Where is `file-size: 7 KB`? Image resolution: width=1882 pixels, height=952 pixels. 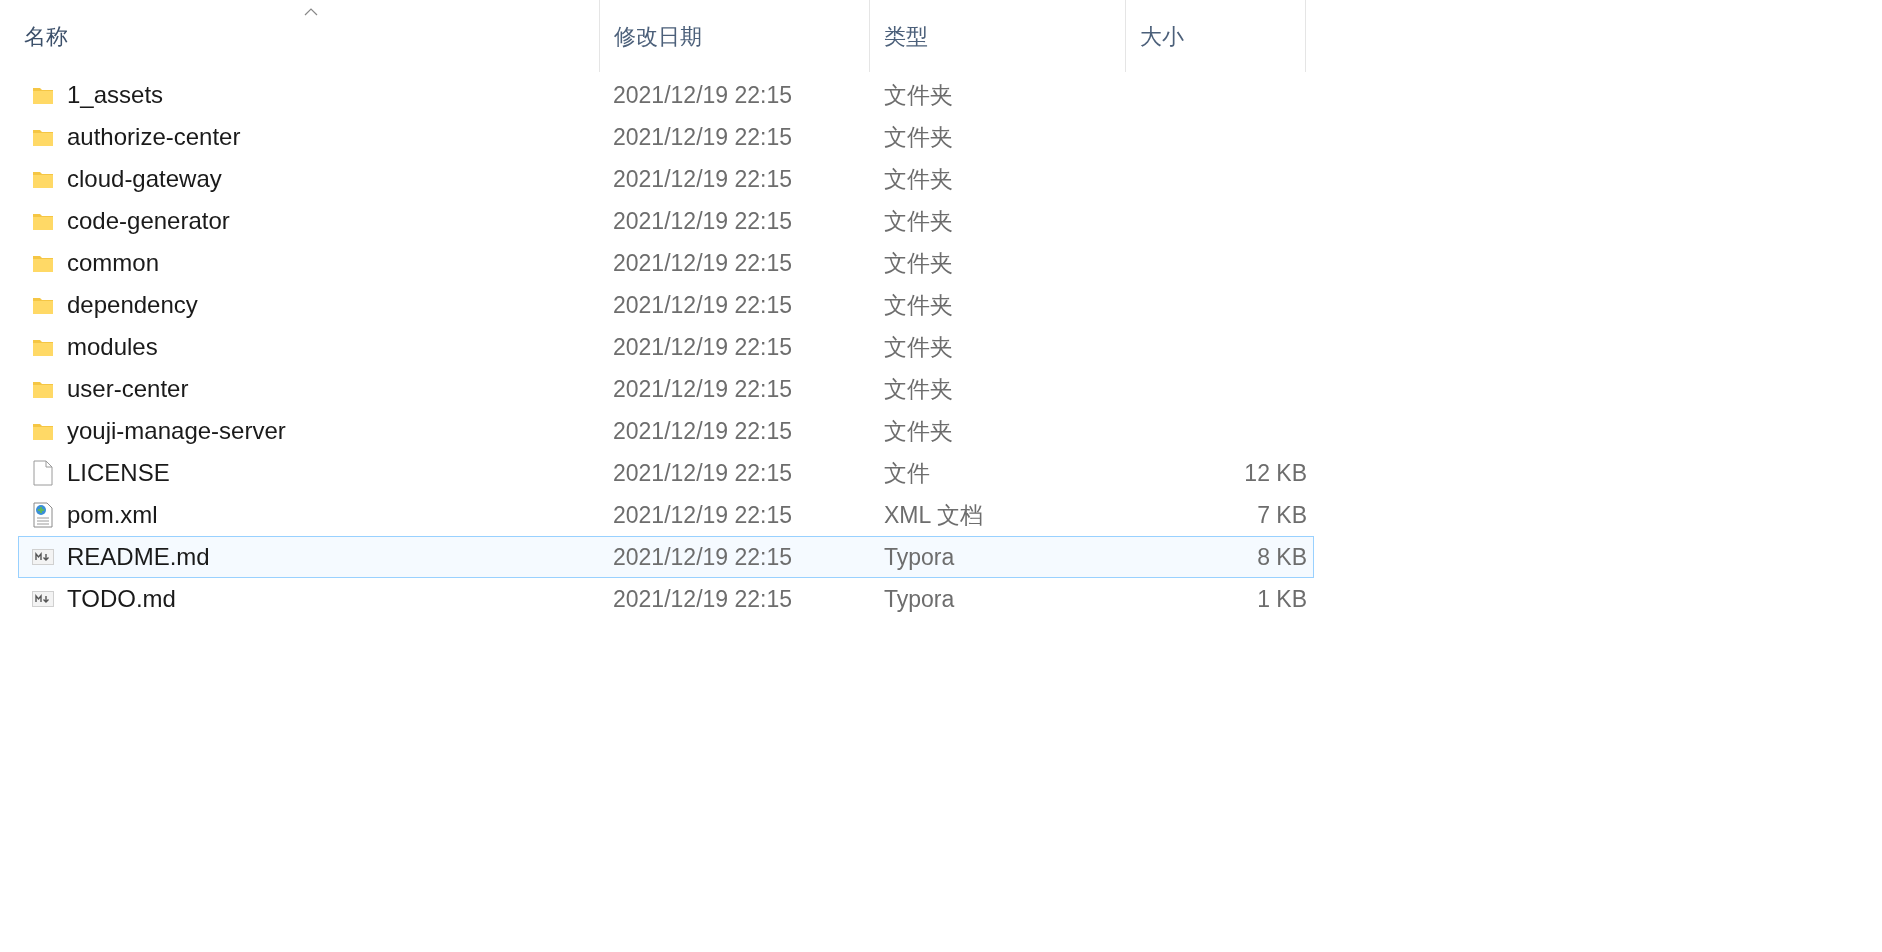
file-size: 7 KB is located at coordinates (1282, 515).